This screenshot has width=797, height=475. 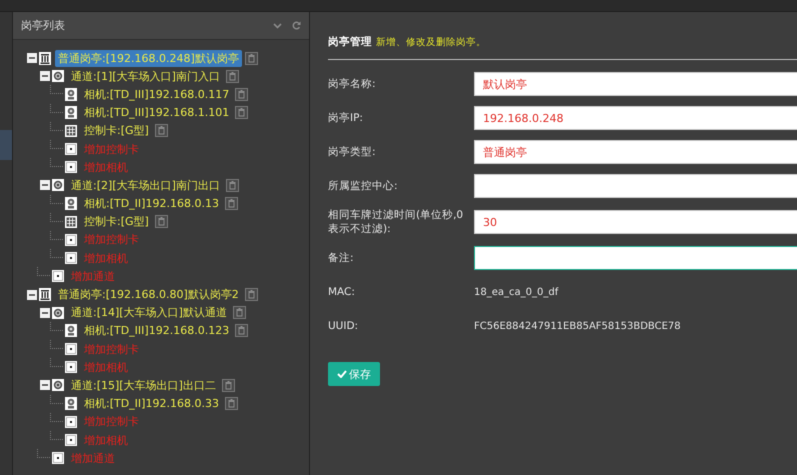 What do you see at coordinates (43, 25) in the screenshot?
I see `panel-title: 岗亭列表` at bounding box center [43, 25].